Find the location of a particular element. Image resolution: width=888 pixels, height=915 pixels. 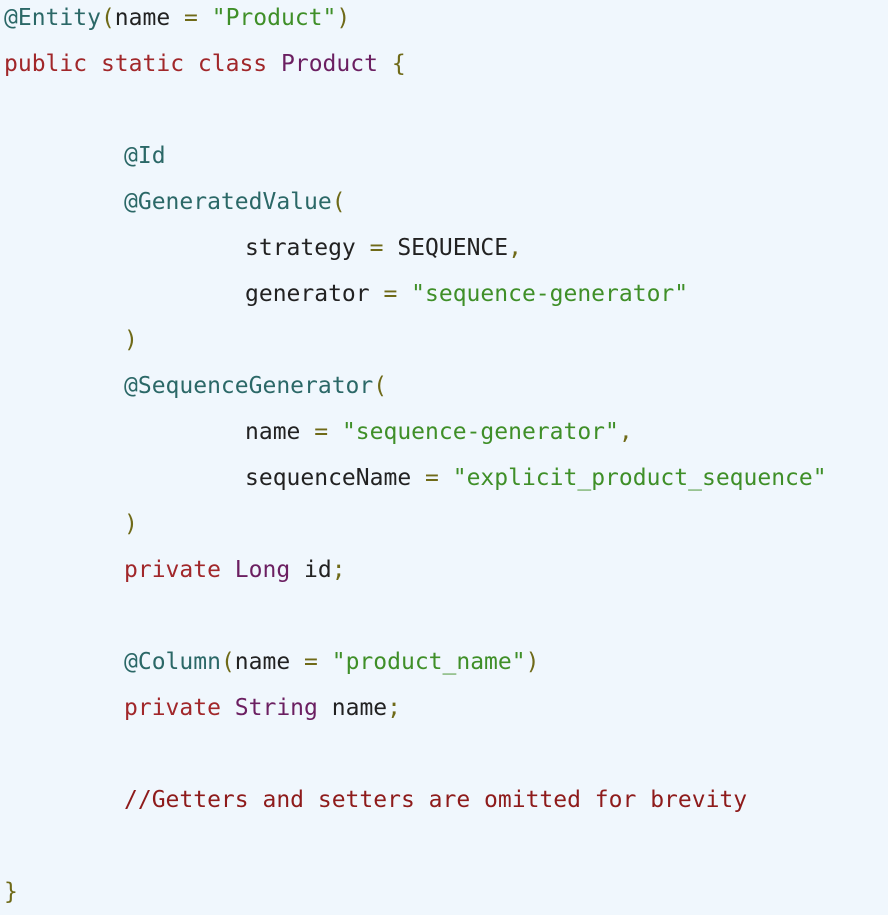

class-name: Product is located at coordinates (329, 64).